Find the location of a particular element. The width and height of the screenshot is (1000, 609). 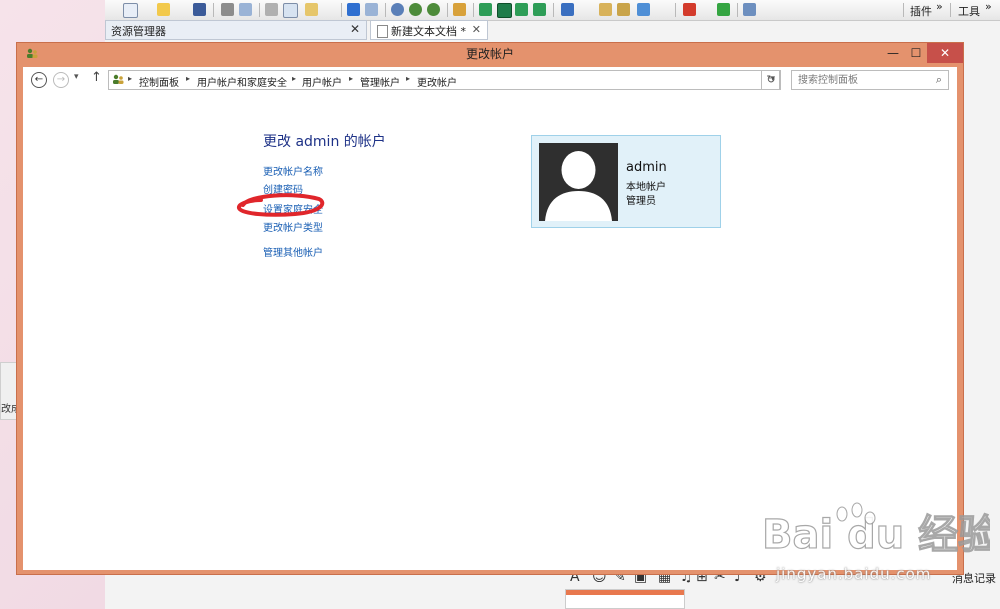

breadcrumb-user-accounts: 用户帐户 is located at coordinates (322, 81).